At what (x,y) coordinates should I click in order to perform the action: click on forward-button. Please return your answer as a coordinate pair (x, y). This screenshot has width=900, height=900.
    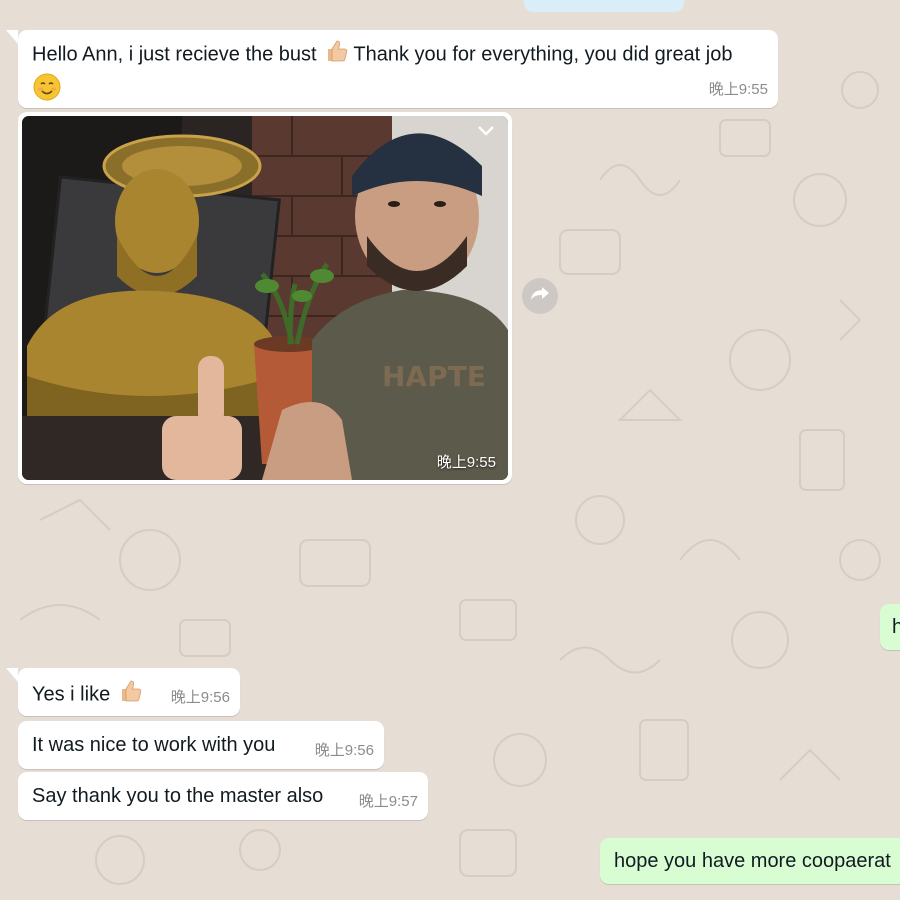
    Looking at the image, I should click on (540, 296).